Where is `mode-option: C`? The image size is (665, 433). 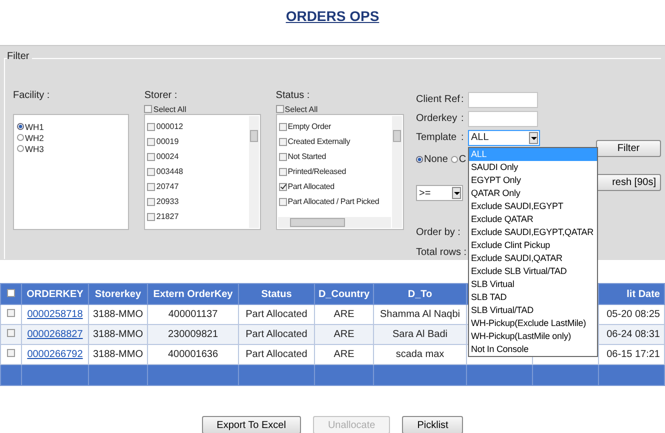
mode-option: C is located at coordinates (458, 159).